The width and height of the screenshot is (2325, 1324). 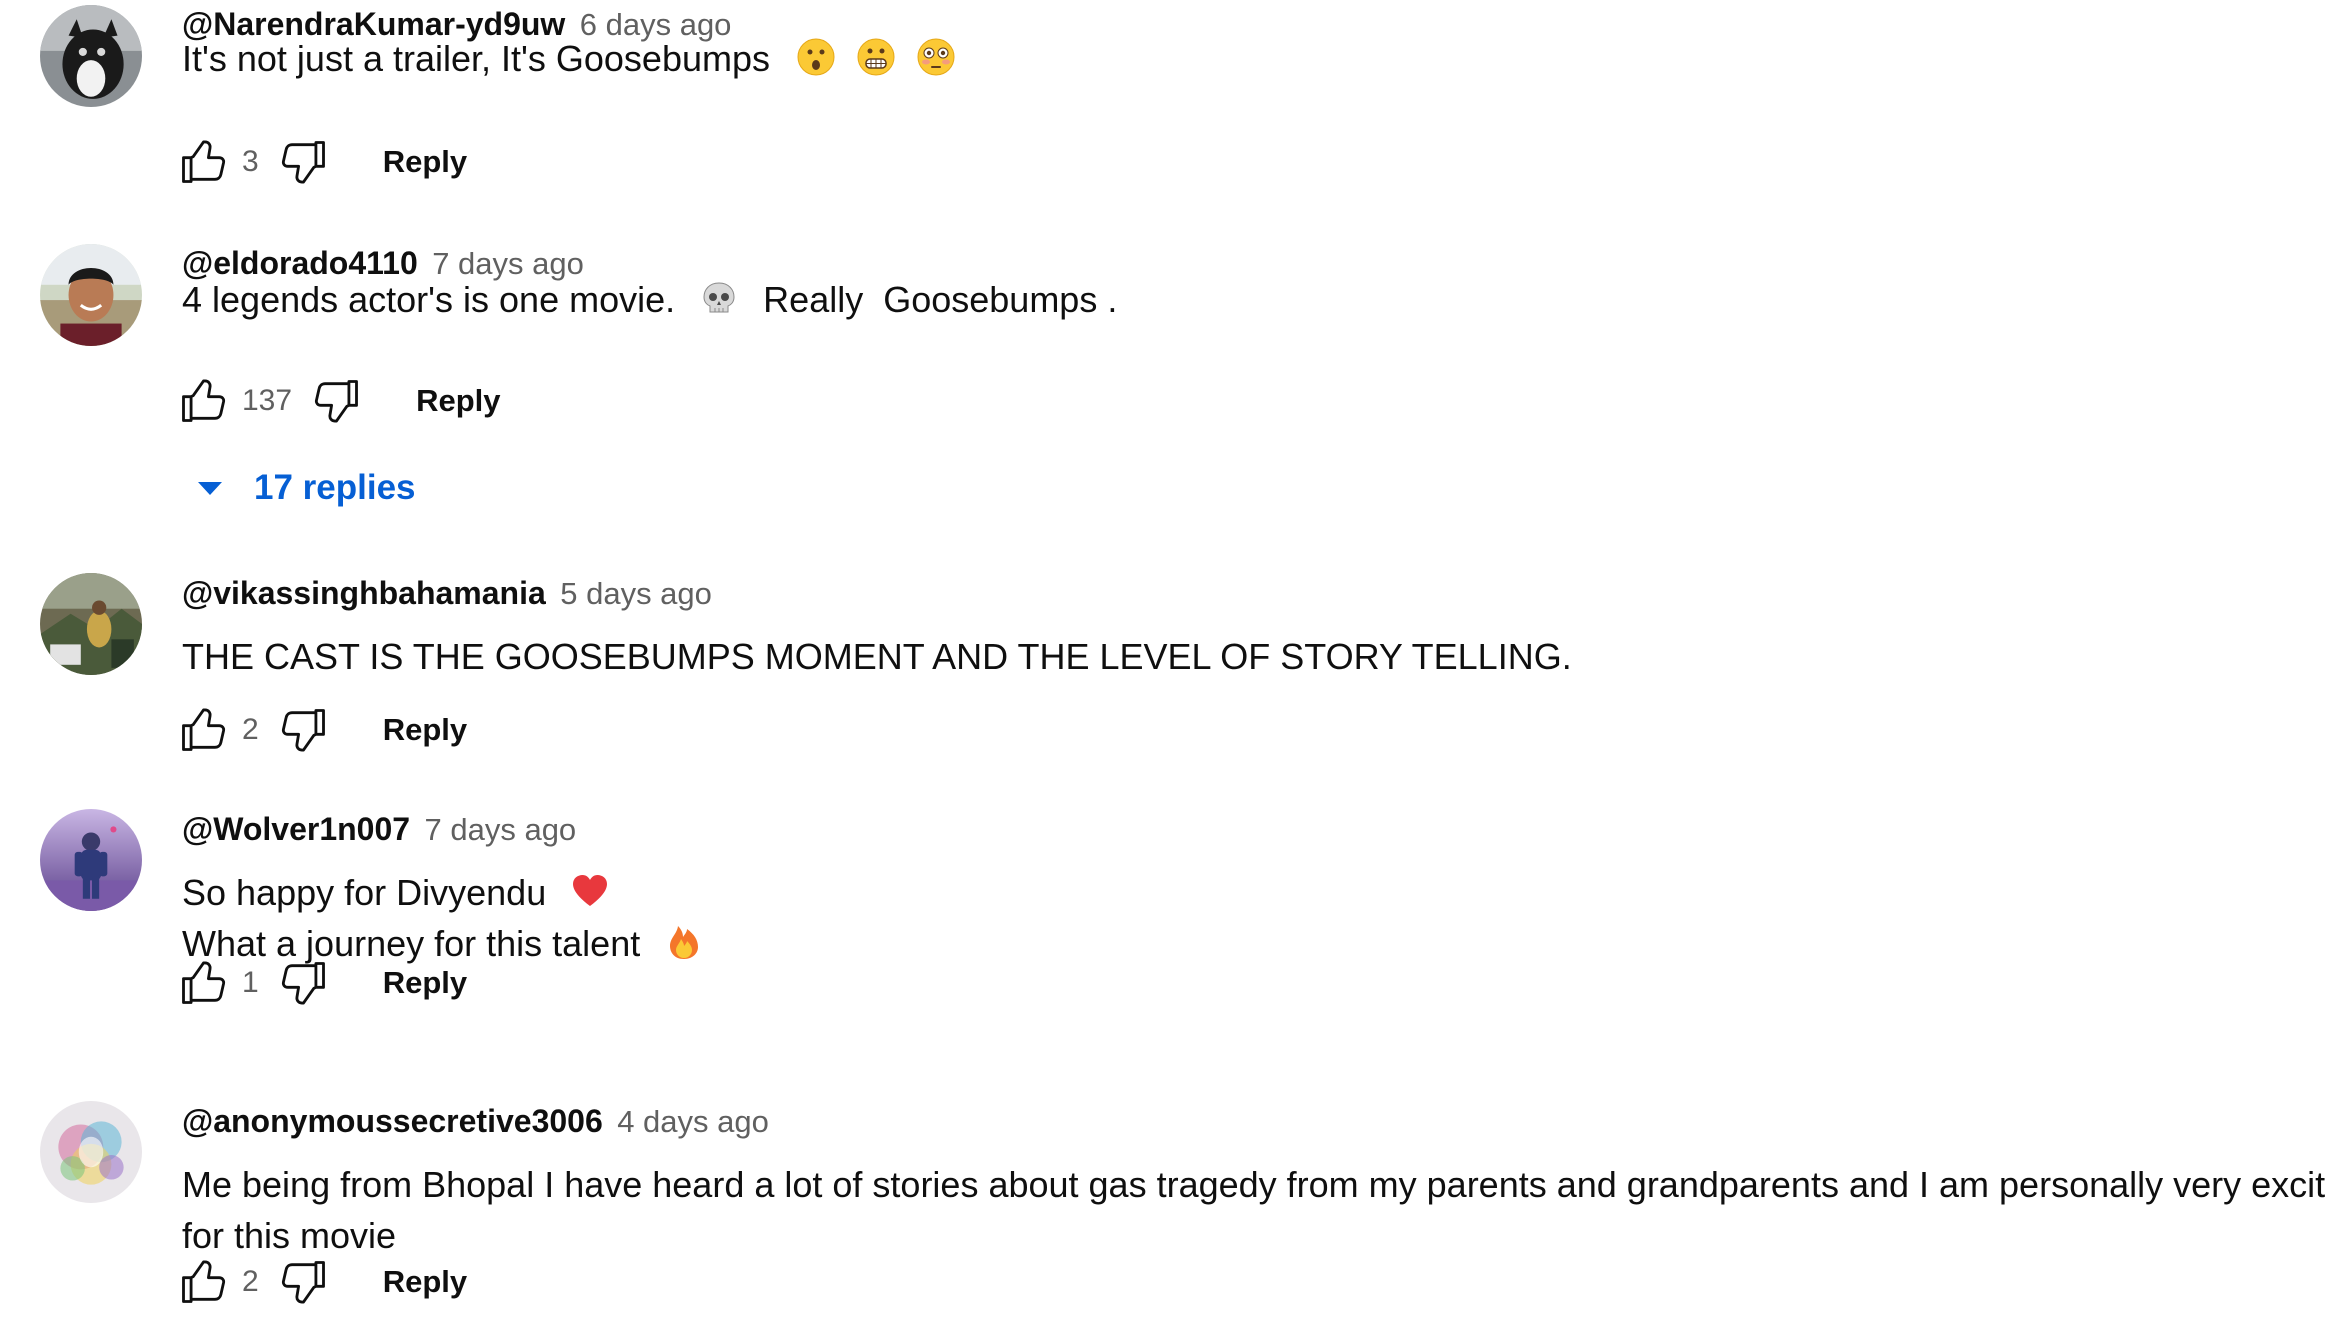 I want to click on like-count: 1, so click(x=250, y=982).